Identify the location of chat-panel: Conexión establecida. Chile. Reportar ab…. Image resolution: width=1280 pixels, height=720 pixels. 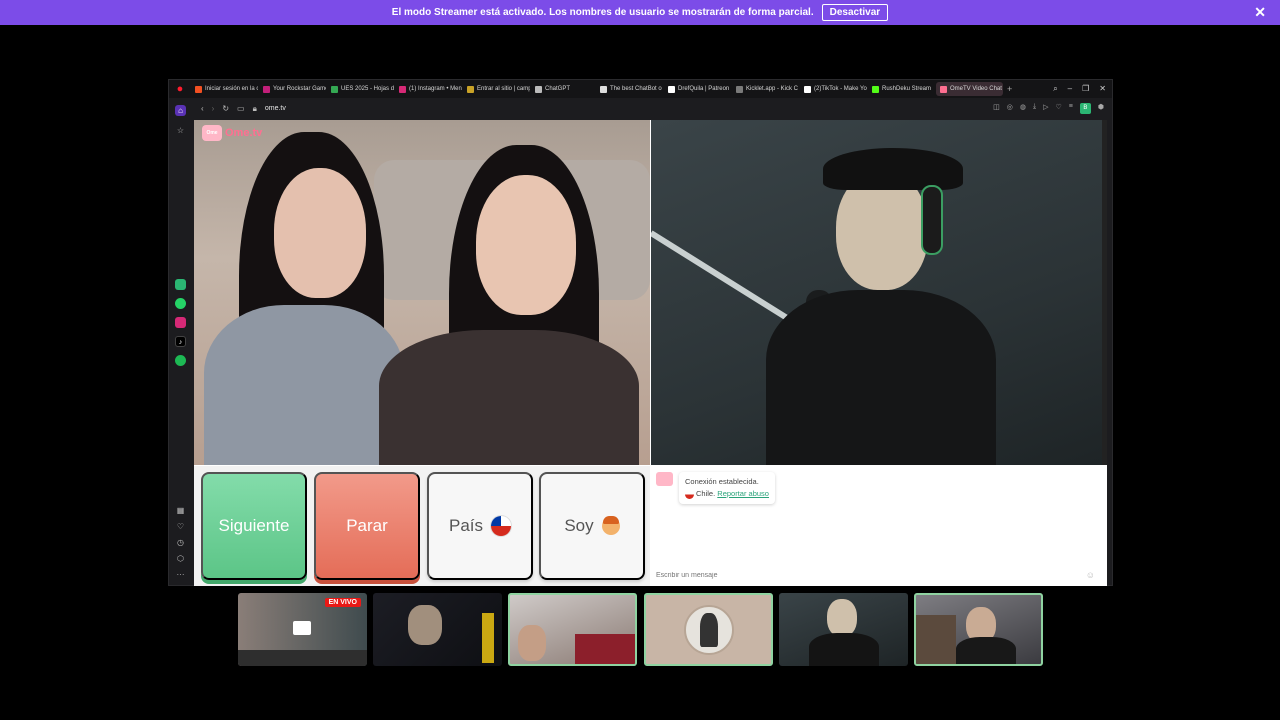
(879, 526).